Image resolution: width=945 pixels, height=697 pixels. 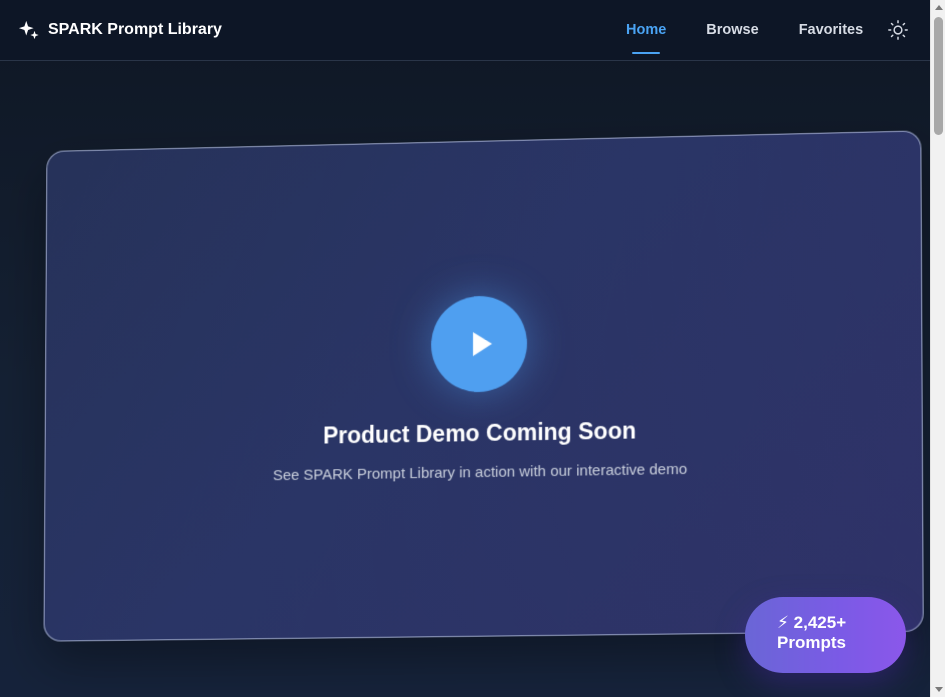 I want to click on brand-title: SPARK Prompt Library, so click(x=135, y=30).